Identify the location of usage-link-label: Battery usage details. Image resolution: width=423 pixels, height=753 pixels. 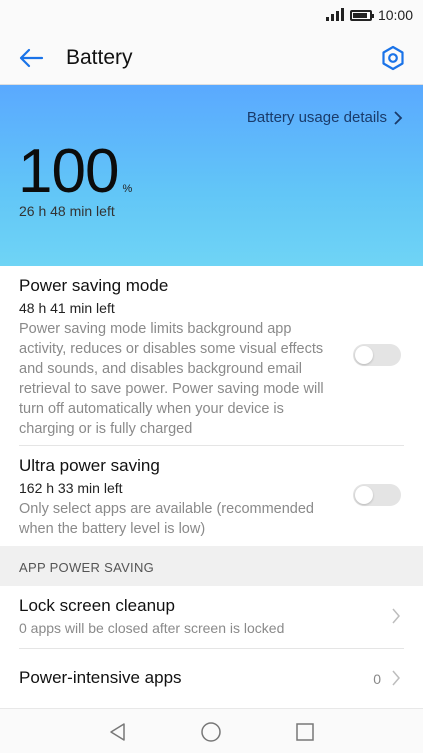
(316, 117).